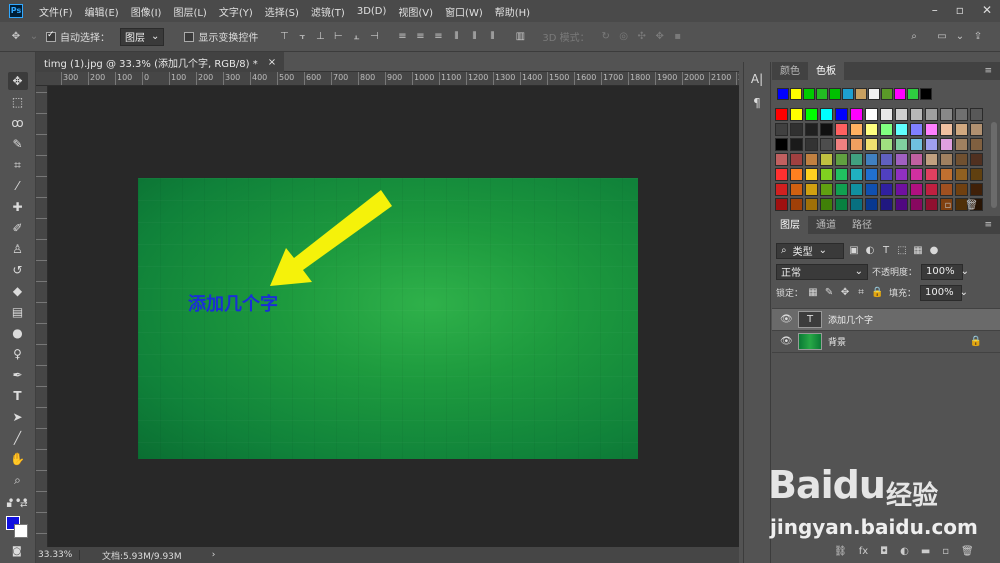  What do you see at coordinates (854, 250) in the screenshot?
I see `filter-pixel-icon: ▣` at bounding box center [854, 250].